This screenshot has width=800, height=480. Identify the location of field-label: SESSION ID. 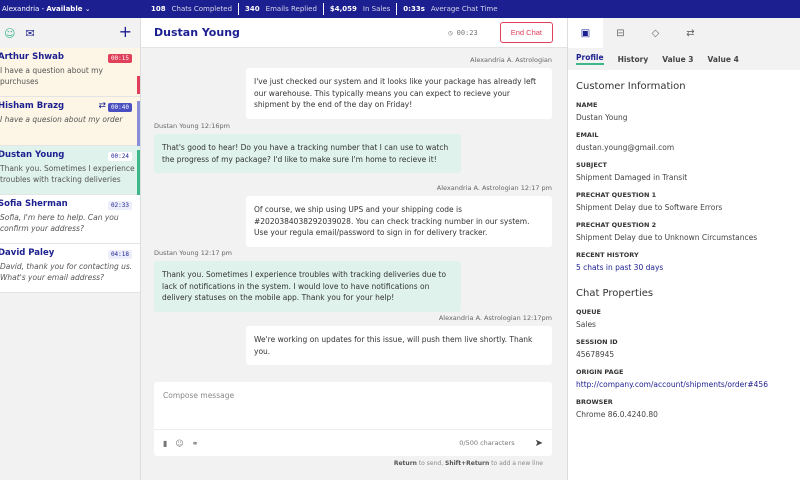
(597, 342).